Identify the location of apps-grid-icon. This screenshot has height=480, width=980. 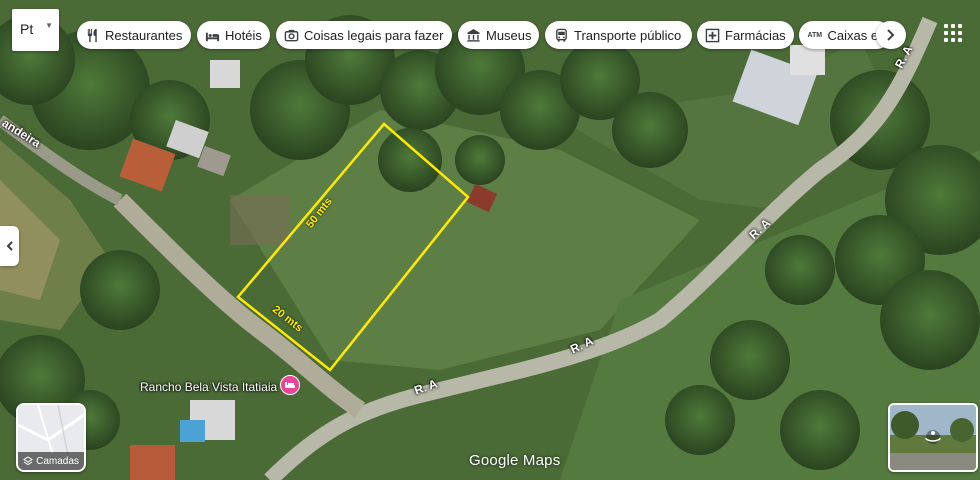
(952, 32).